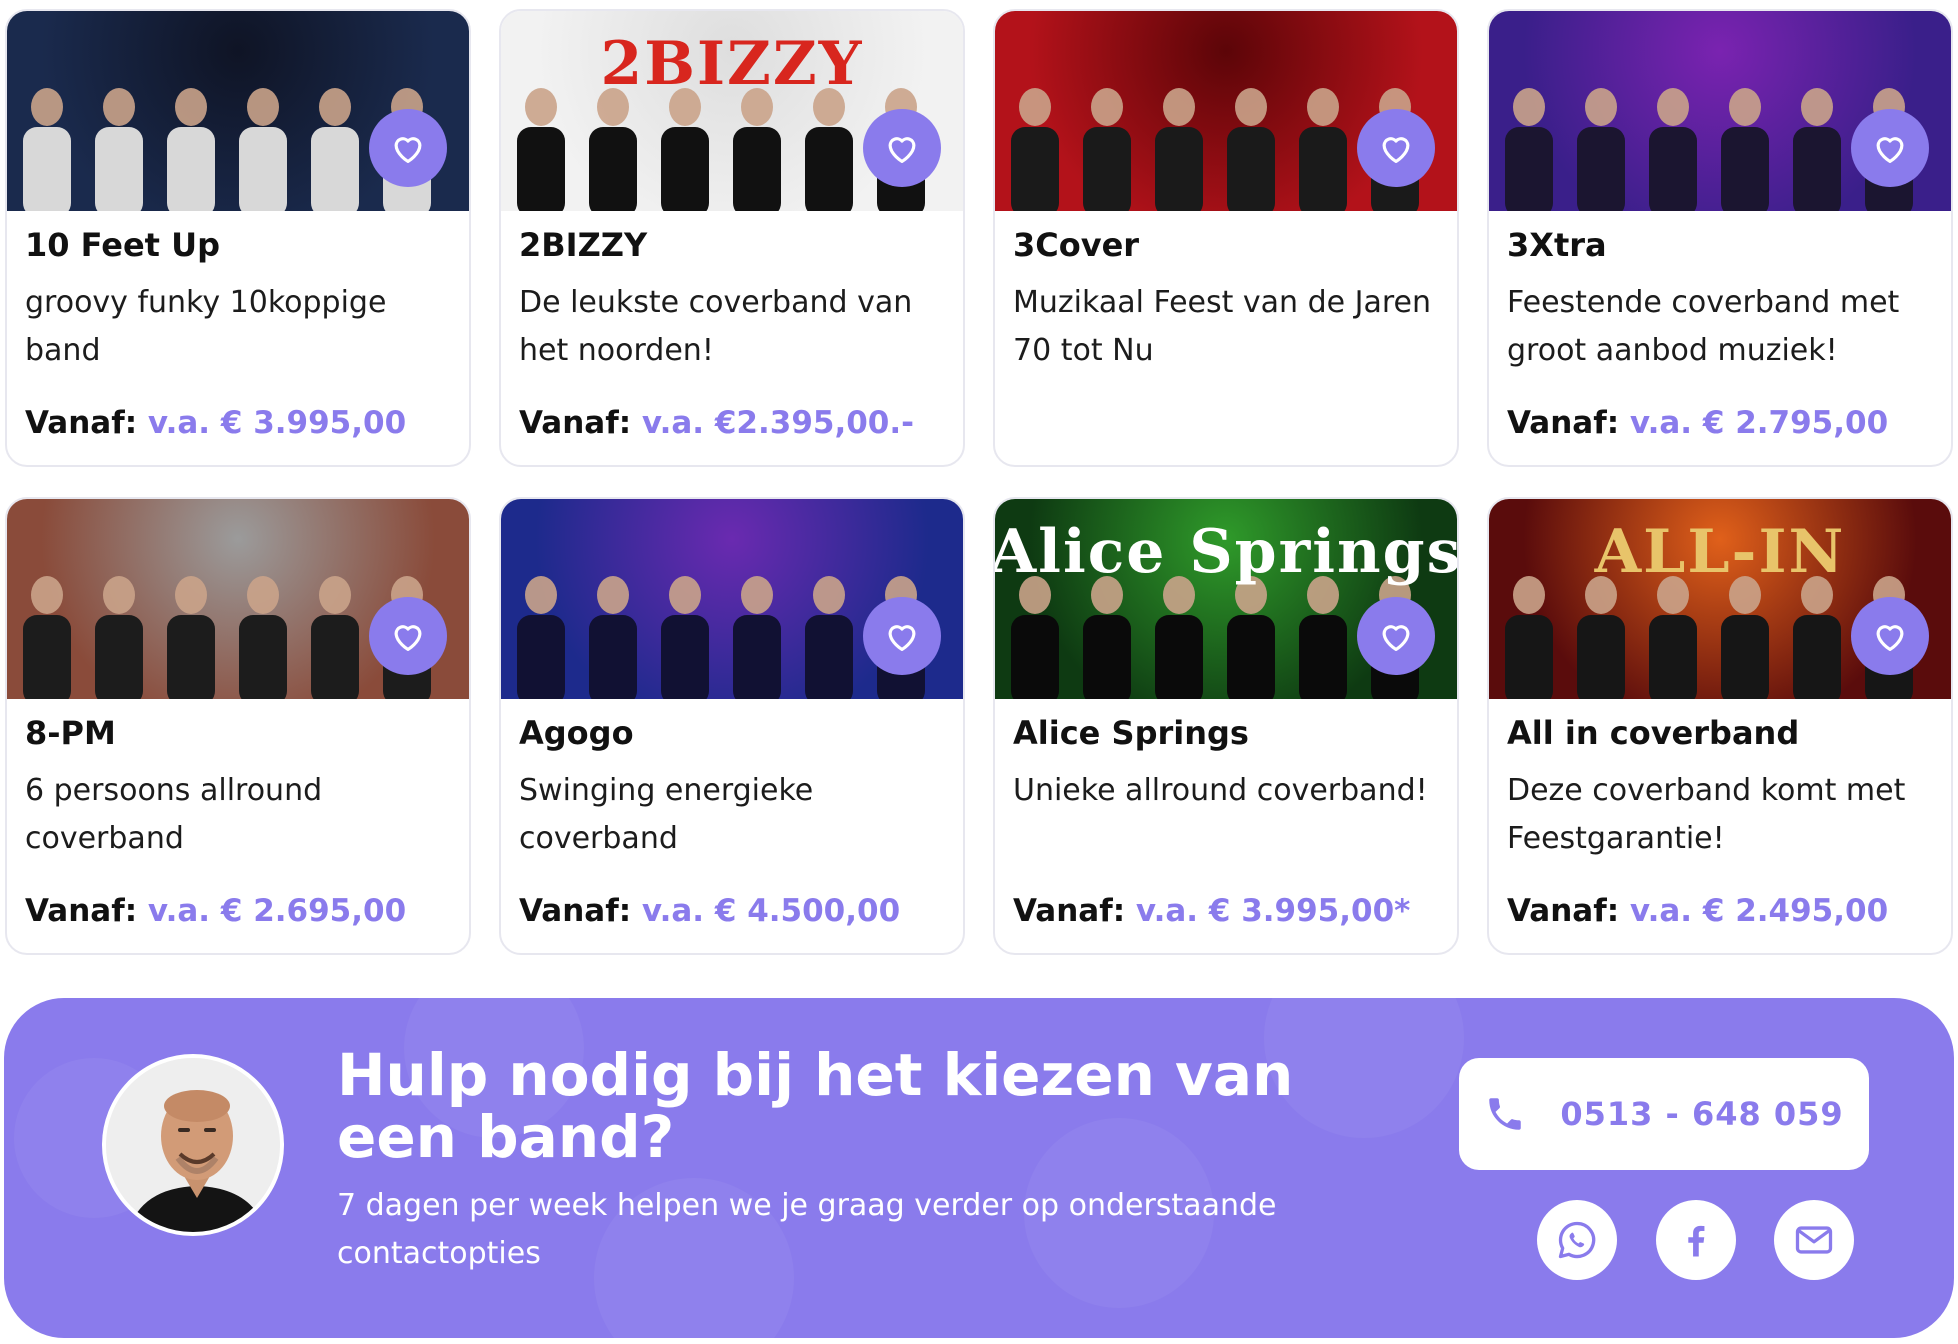 This screenshot has height=1344, width=1958. Describe the element at coordinates (1505, 1114) in the screenshot. I see `phone-icon` at that location.